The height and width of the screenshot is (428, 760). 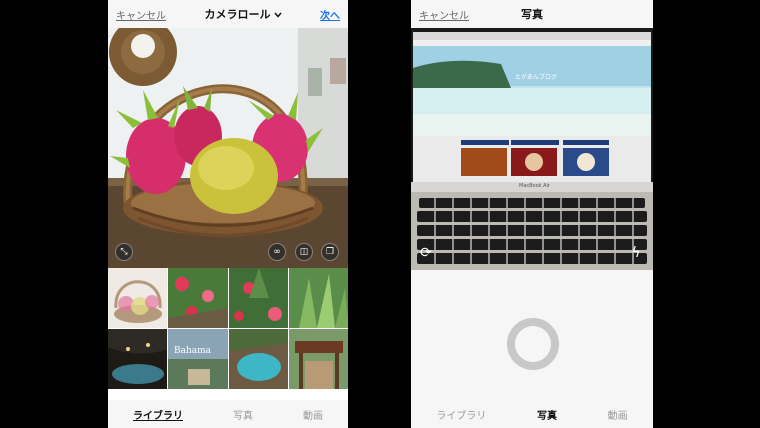 What do you see at coordinates (277, 14) in the screenshot?
I see `chevron-down-icon` at bounding box center [277, 14].